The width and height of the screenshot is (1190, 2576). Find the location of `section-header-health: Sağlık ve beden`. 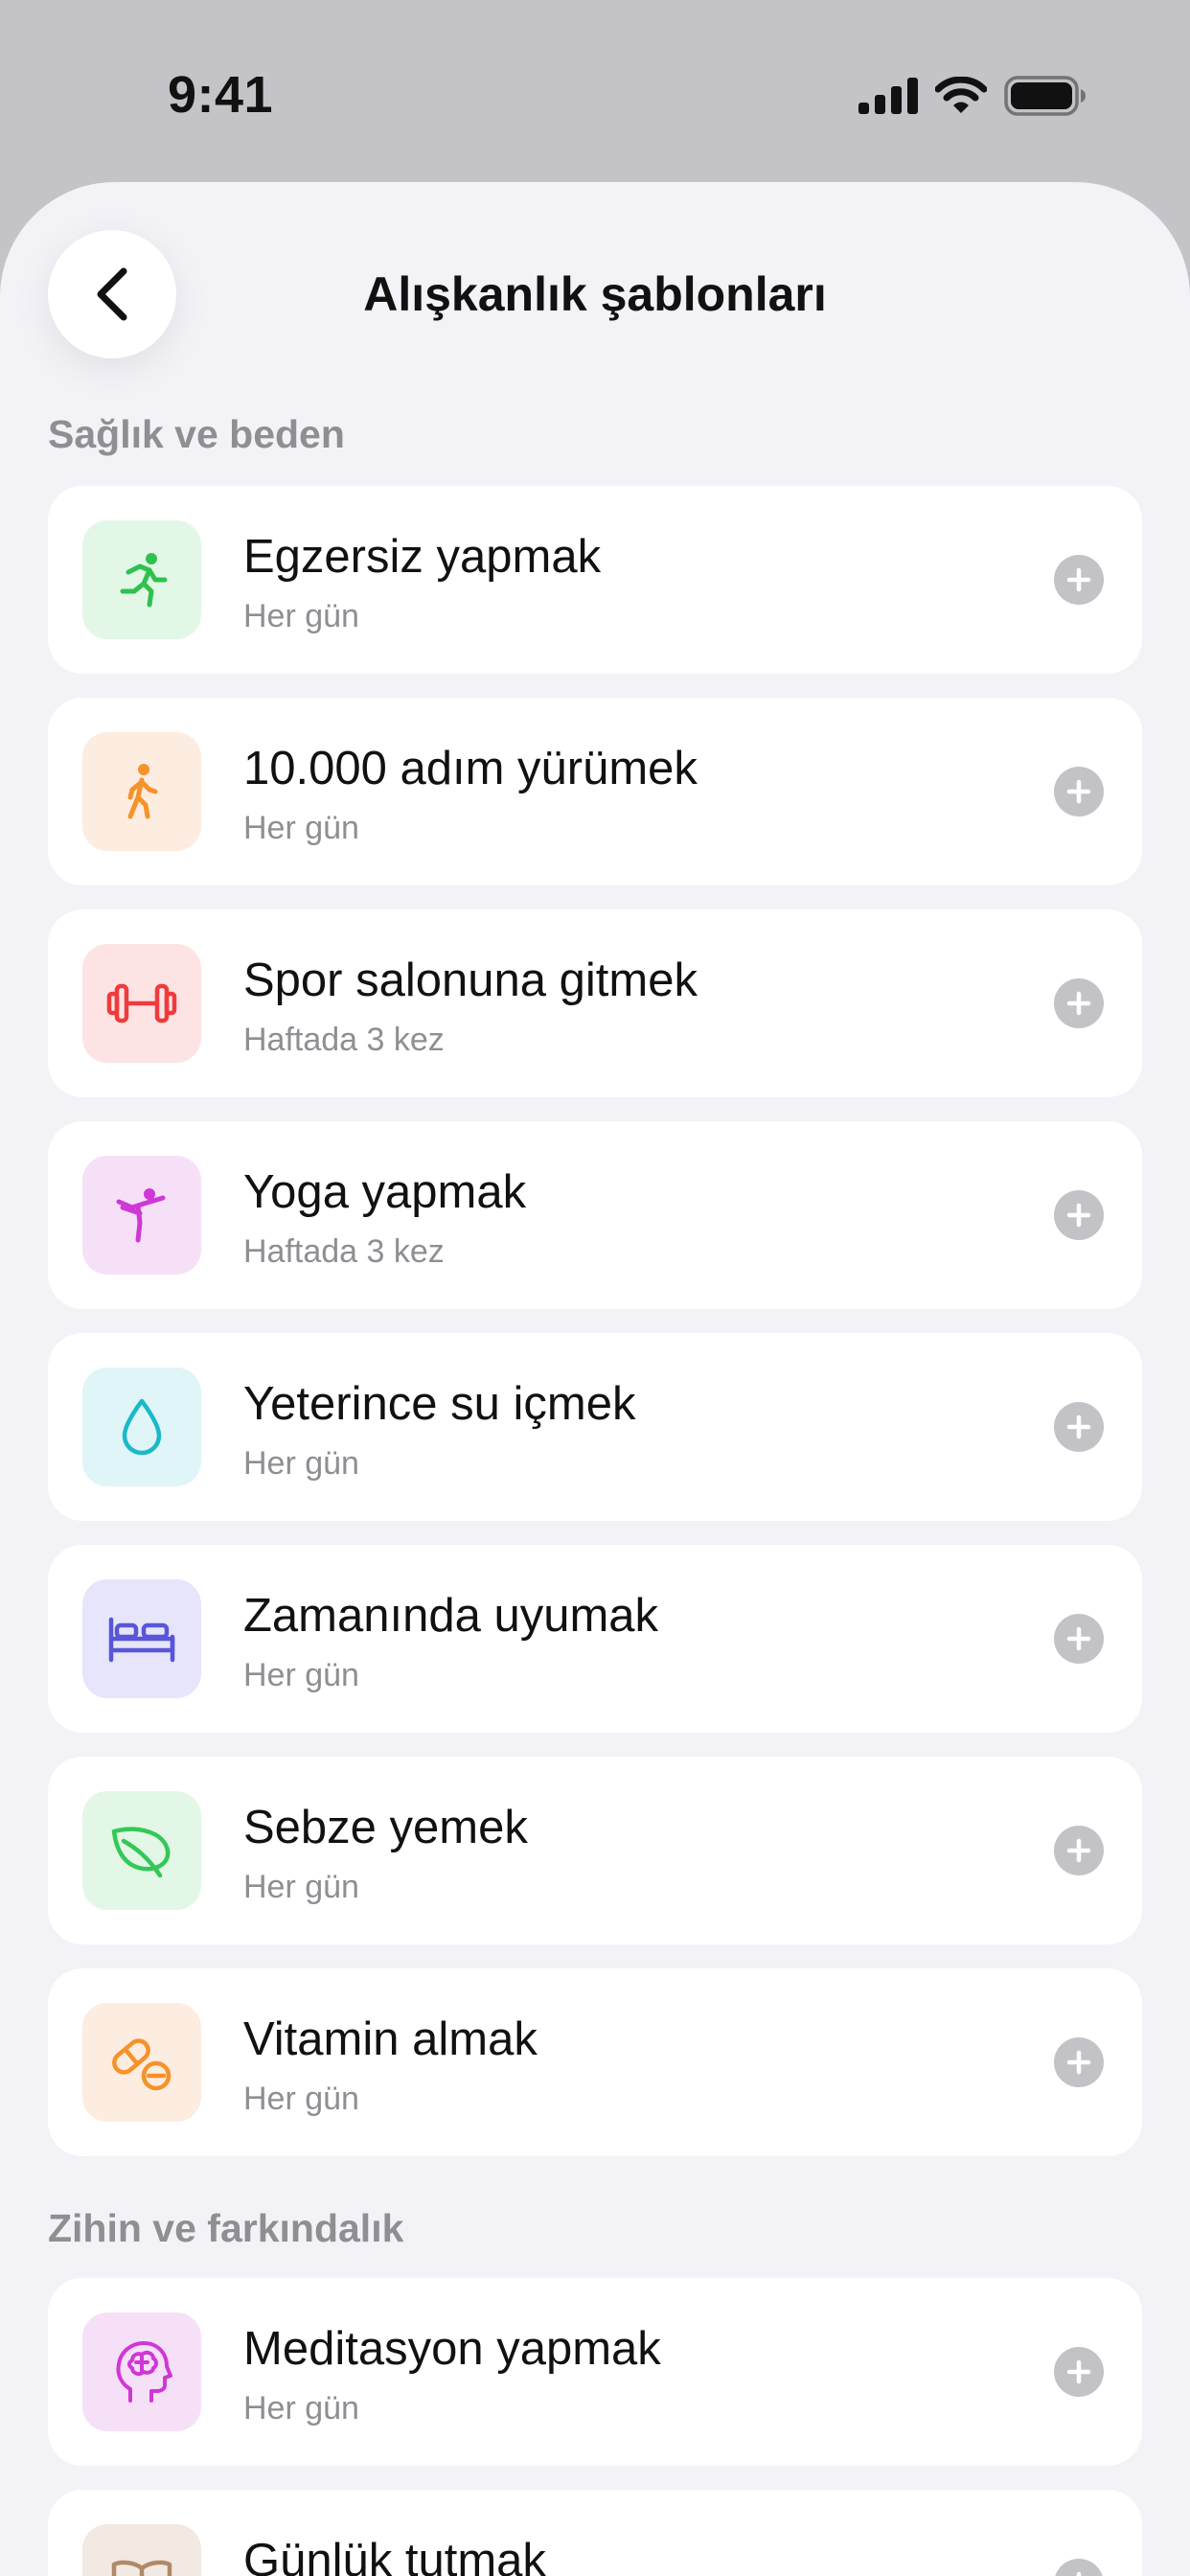

section-header-health: Sağlık ve beden is located at coordinates (197, 434).